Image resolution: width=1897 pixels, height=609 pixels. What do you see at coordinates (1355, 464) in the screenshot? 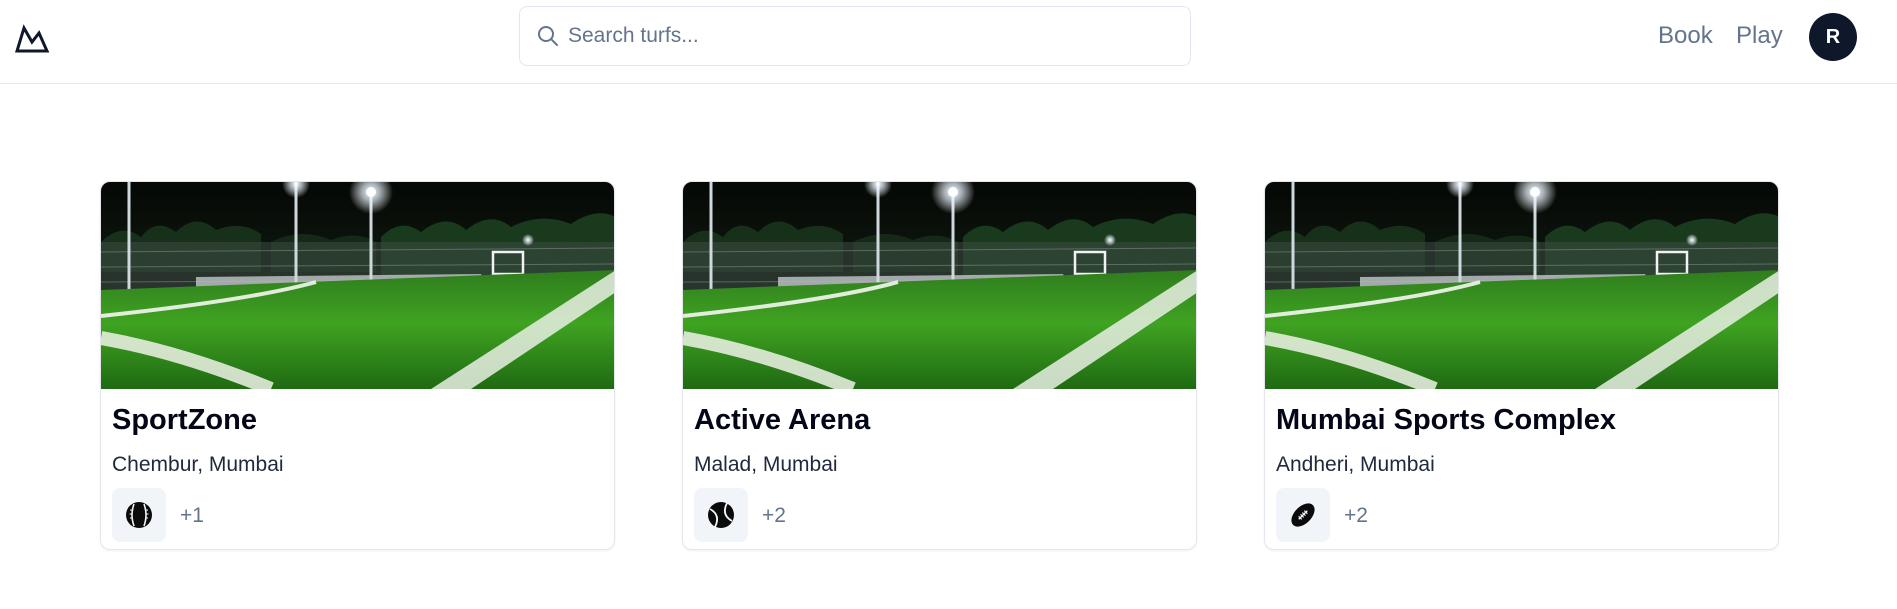
I see `turf-location: Andheri, Mumbai` at bounding box center [1355, 464].